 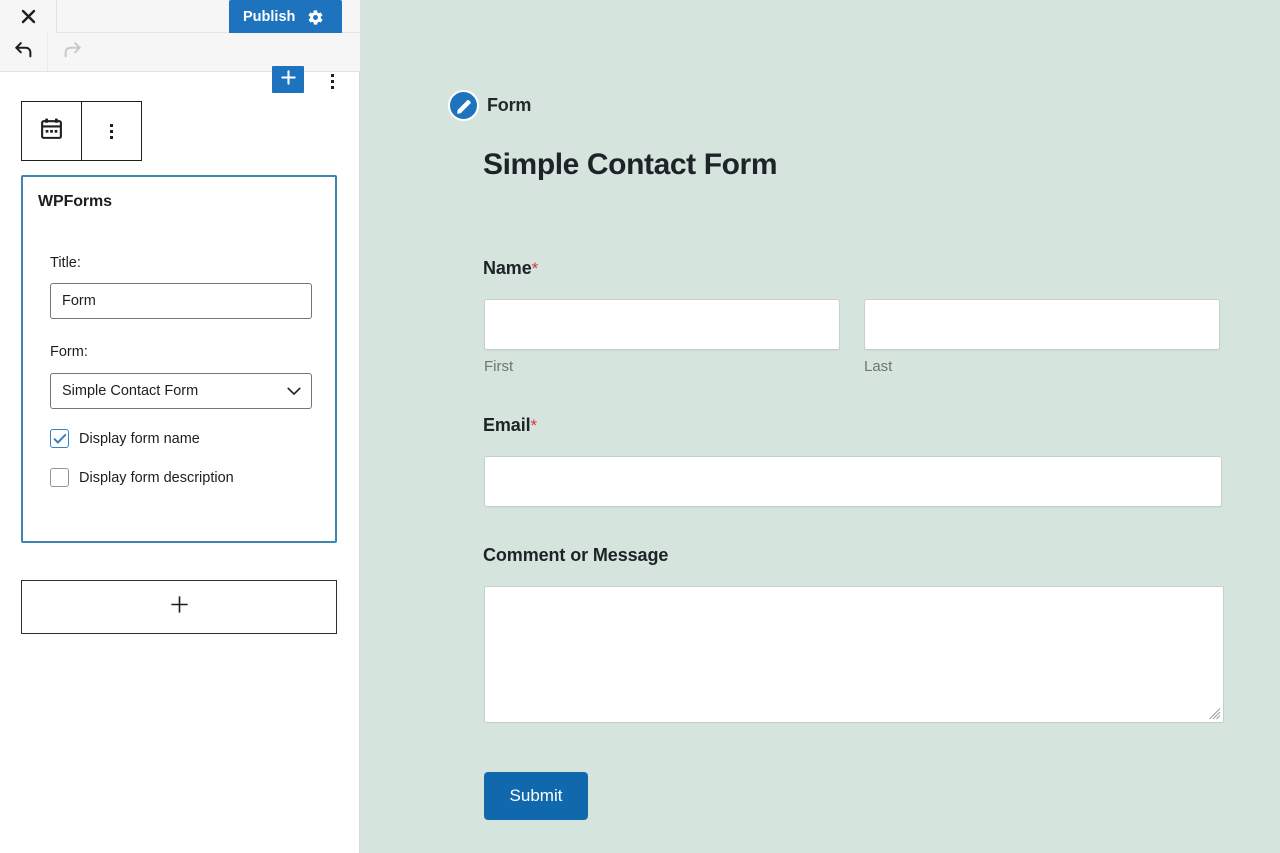 What do you see at coordinates (180, 63) in the screenshot?
I see `editor-toolbar` at bounding box center [180, 63].